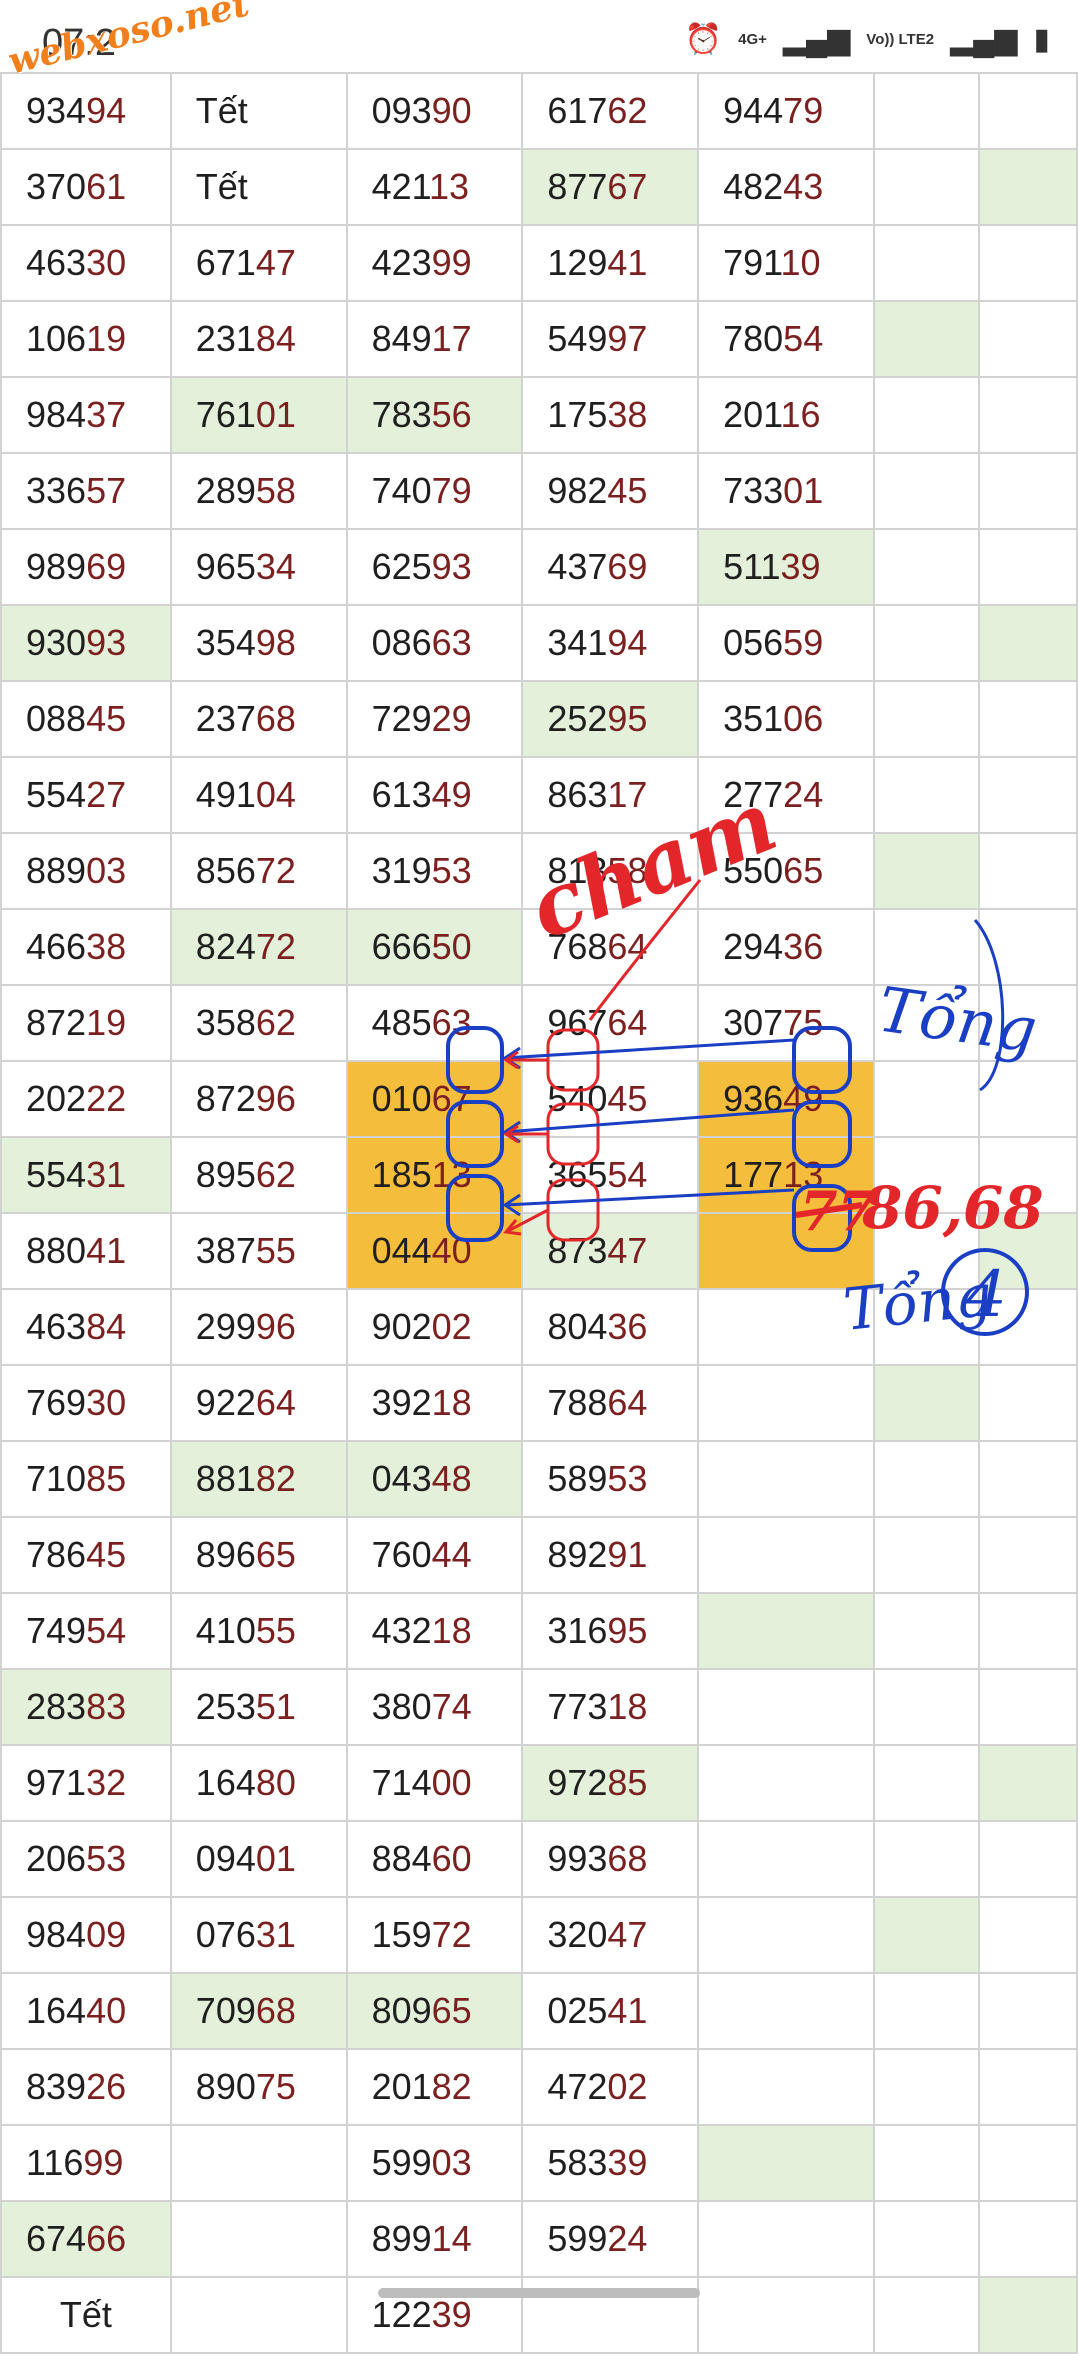 Image resolution: width=1078 pixels, height=2354 pixels. I want to click on table-cell: 25295, so click(610, 719).